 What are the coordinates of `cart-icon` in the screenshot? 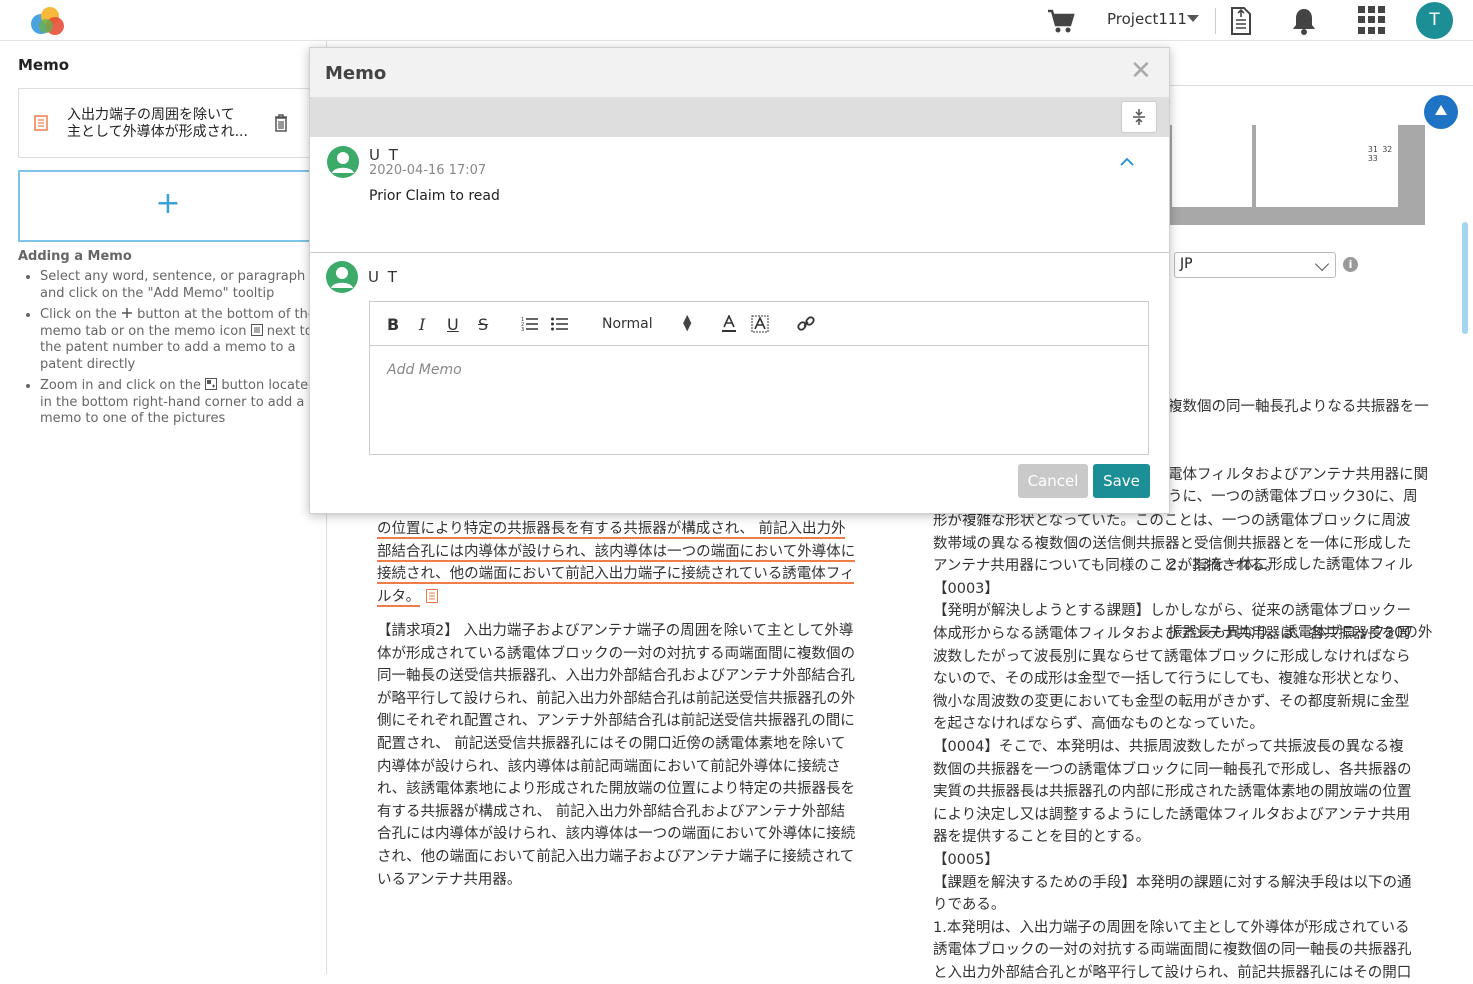 It's located at (1061, 21).